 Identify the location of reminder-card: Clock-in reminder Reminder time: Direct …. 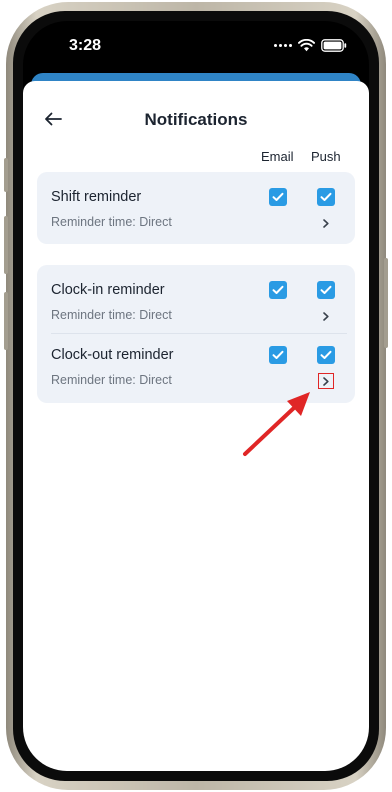
(196, 334).